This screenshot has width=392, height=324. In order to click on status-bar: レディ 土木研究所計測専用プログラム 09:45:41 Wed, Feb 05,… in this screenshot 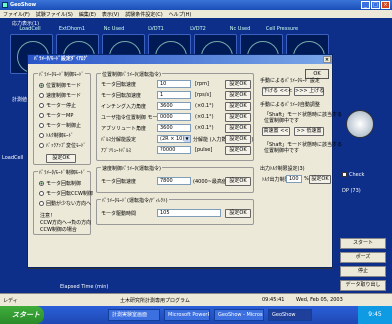, I will do `click(196, 299)`.